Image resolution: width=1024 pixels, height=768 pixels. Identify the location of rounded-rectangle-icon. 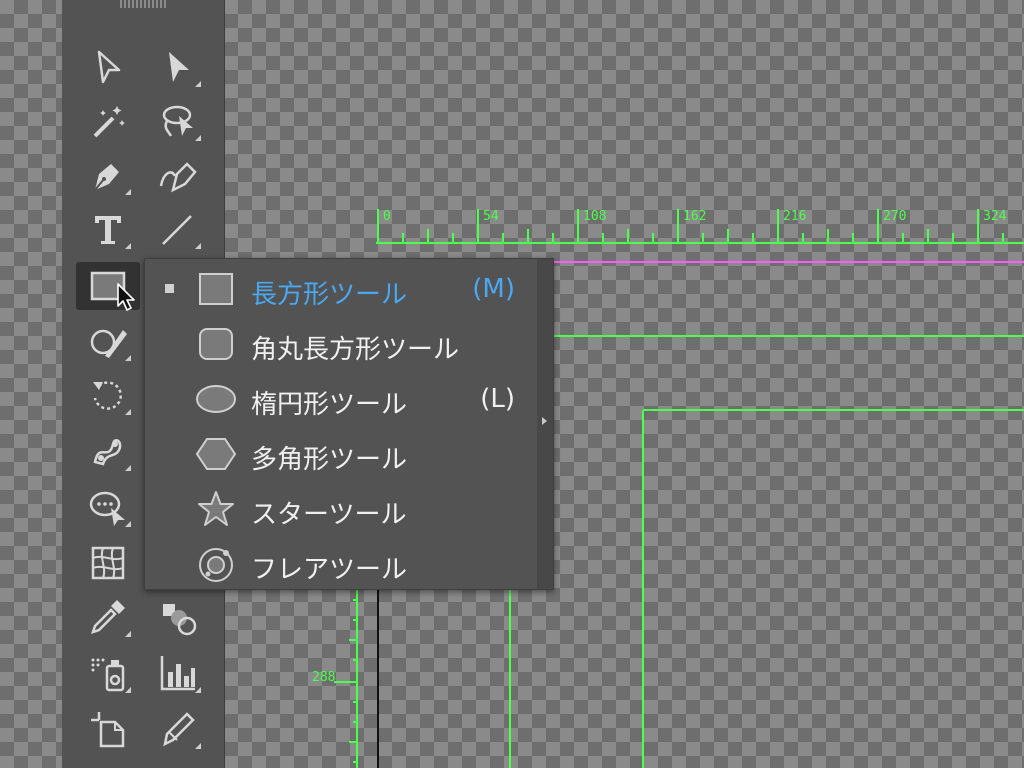
(216, 344).